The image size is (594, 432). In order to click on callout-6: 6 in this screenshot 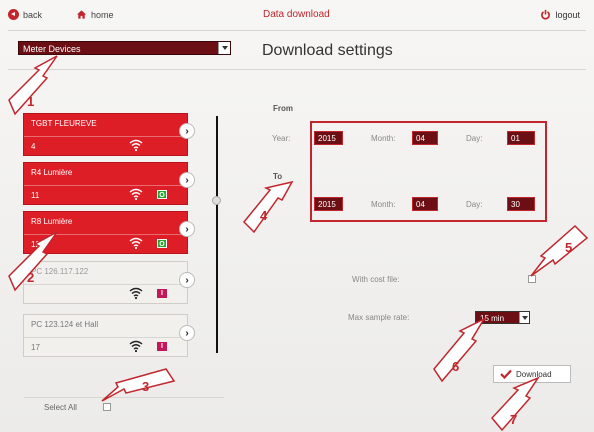, I will do `click(459, 350)`.